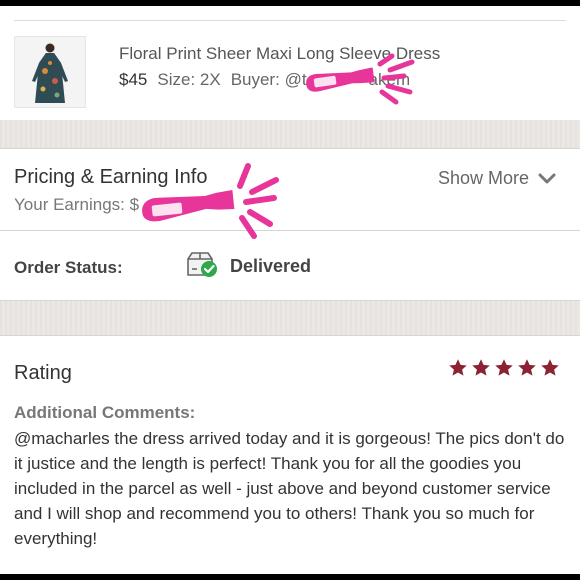 The image size is (580, 580). I want to click on dress-photo-icon, so click(50, 72).